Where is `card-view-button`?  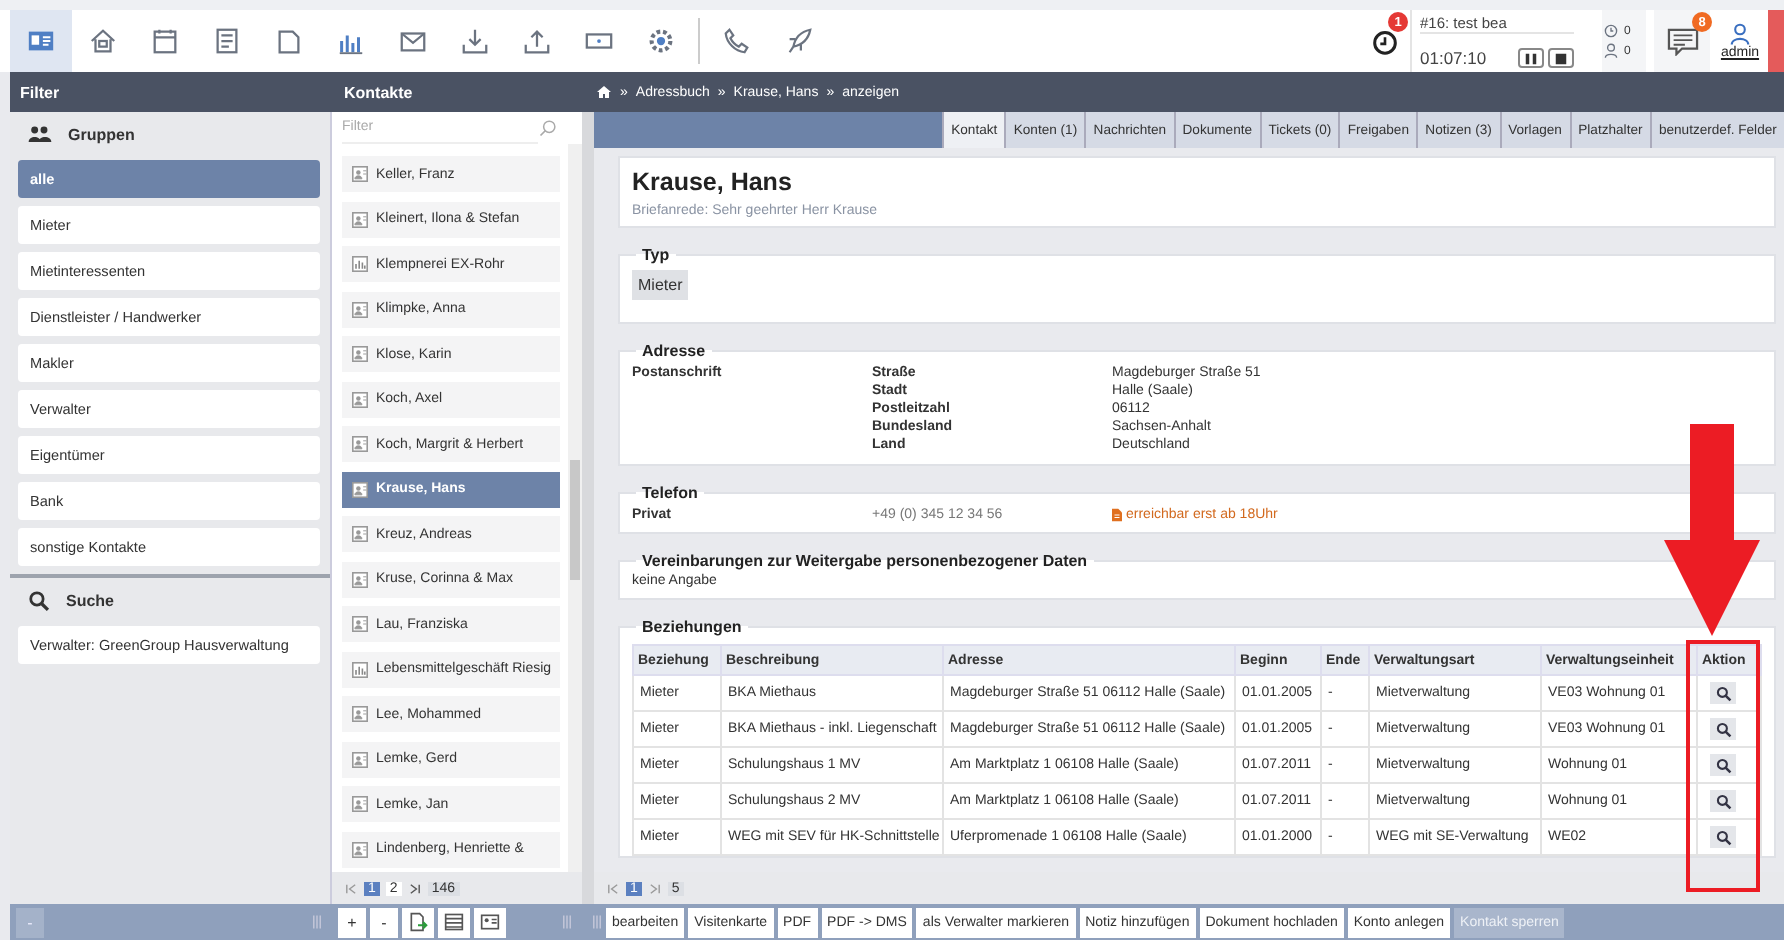
card-view-button is located at coordinates (490, 922).